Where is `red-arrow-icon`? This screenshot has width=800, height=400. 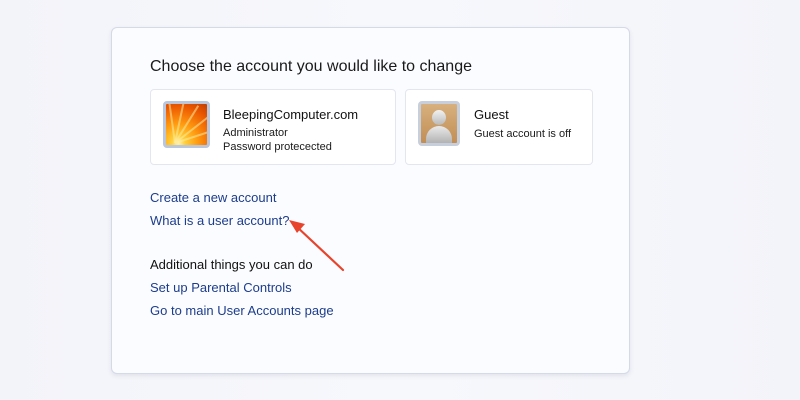 red-arrow-icon is located at coordinates (317, 246).